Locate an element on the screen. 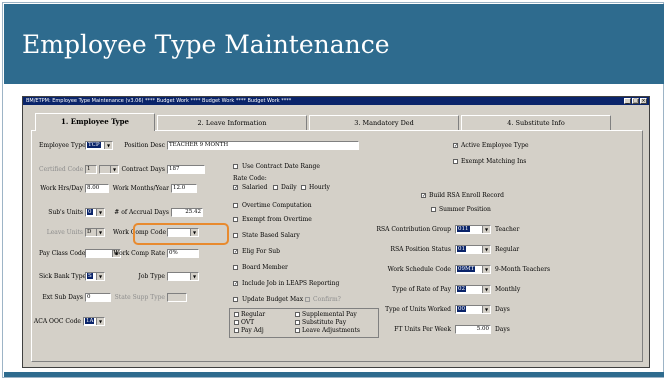 This screenshot has width=668, height=382. bottom-strip is located at coordinates (334, 374).